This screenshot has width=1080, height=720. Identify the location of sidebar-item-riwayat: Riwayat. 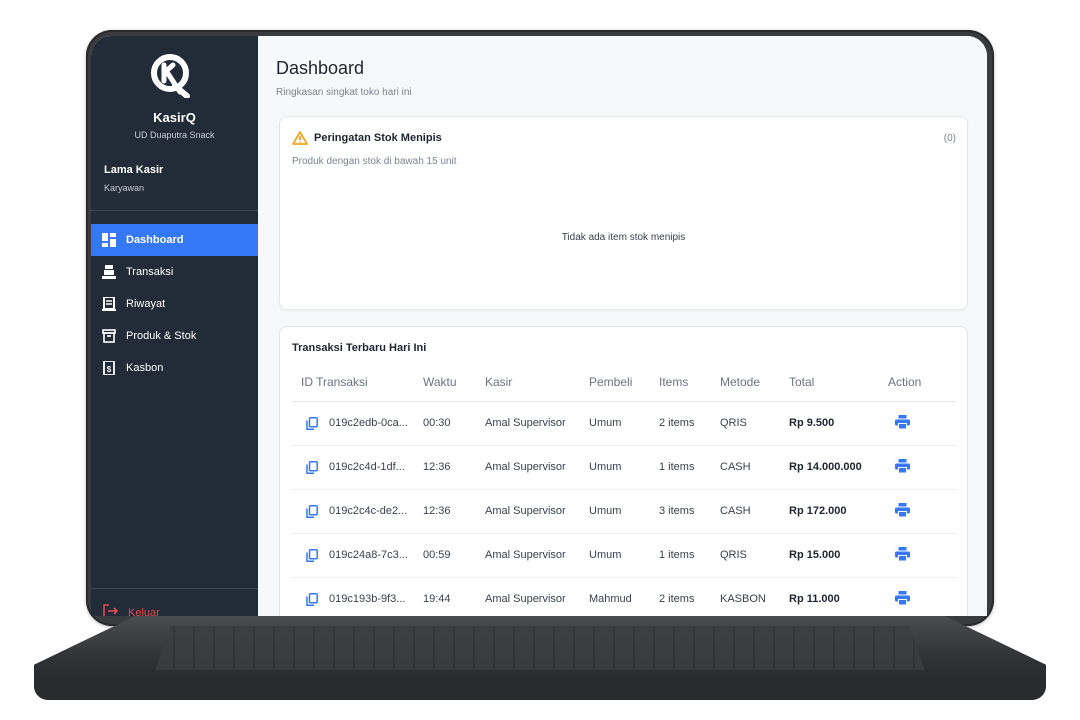
(174, 304).